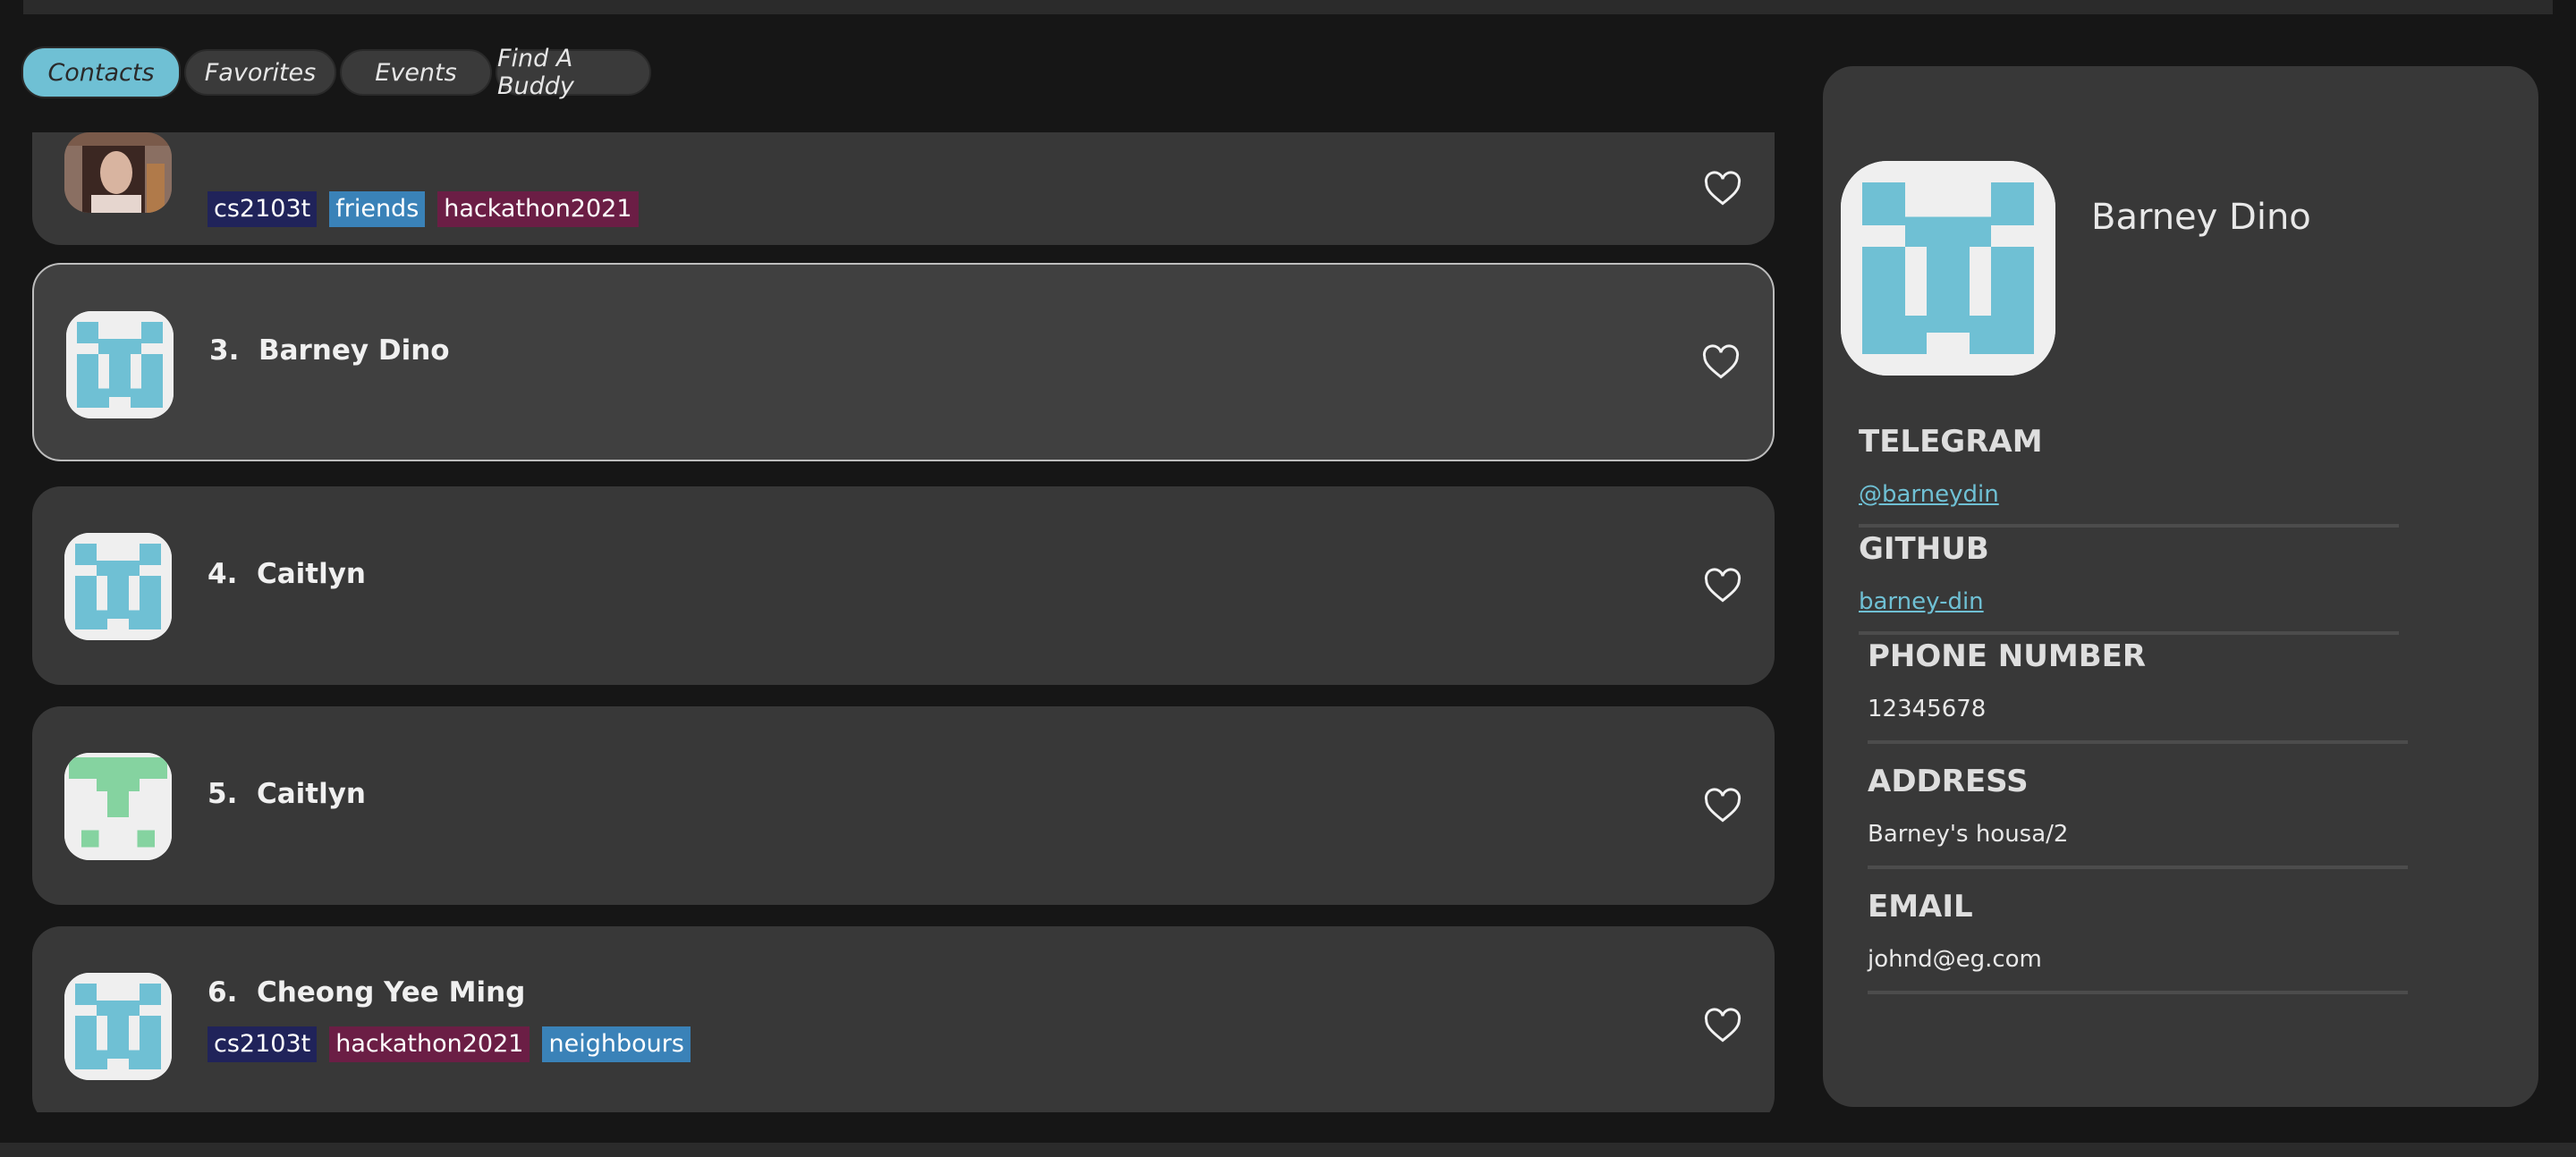 The image size is (2576, 1157). What do you see at coordinates (1951, 442) in the screenshot?
I see `telegram-label: TELEGRAM` at bounding box center [1951, 442].